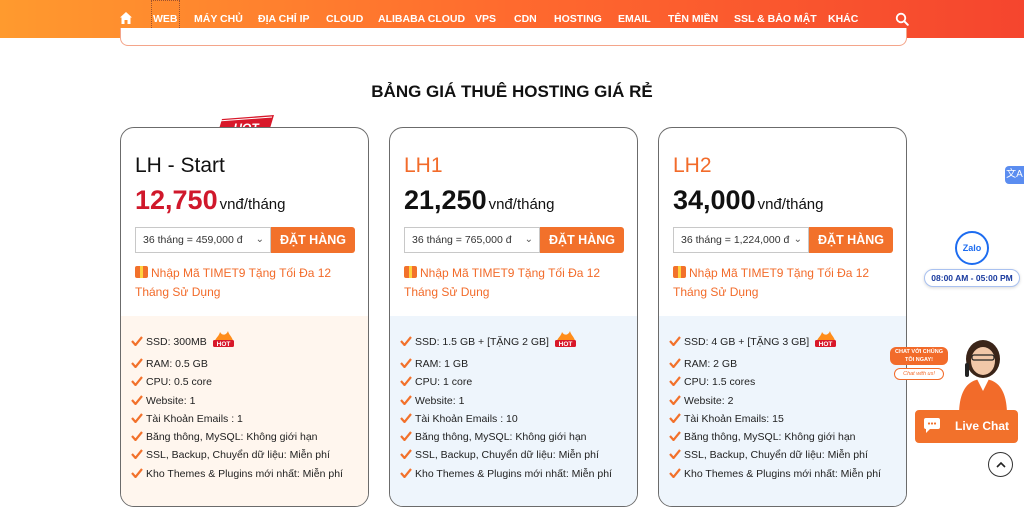  Describe the element at coordinates (787, 342) in the screenshot. I see `feature-item: SSD: 4 GB + [TẶNG 3 GB] HOT` at that location.